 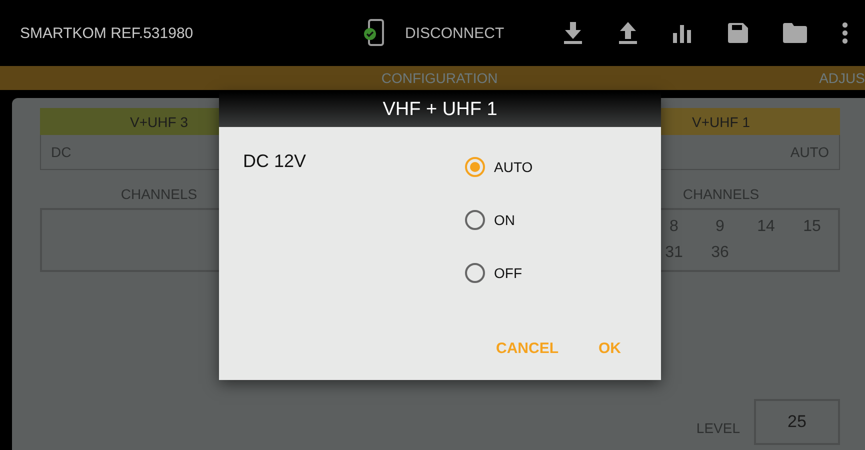 What do you see at coordinates (628, 33) in the screenshot?
I see `upload-icon` at bounding box center [628, 33].